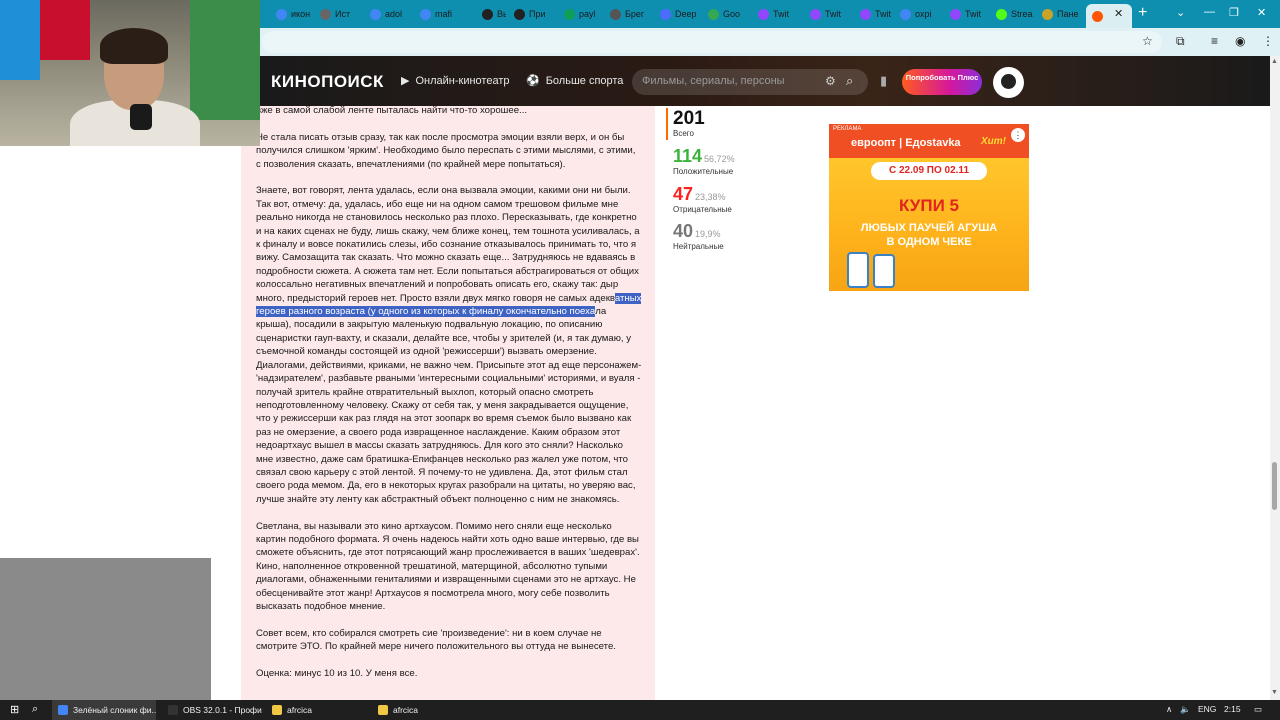 This screenshot has height=720, width=1280. I want to click on stat-total-label: Всего, so click(683, 133).